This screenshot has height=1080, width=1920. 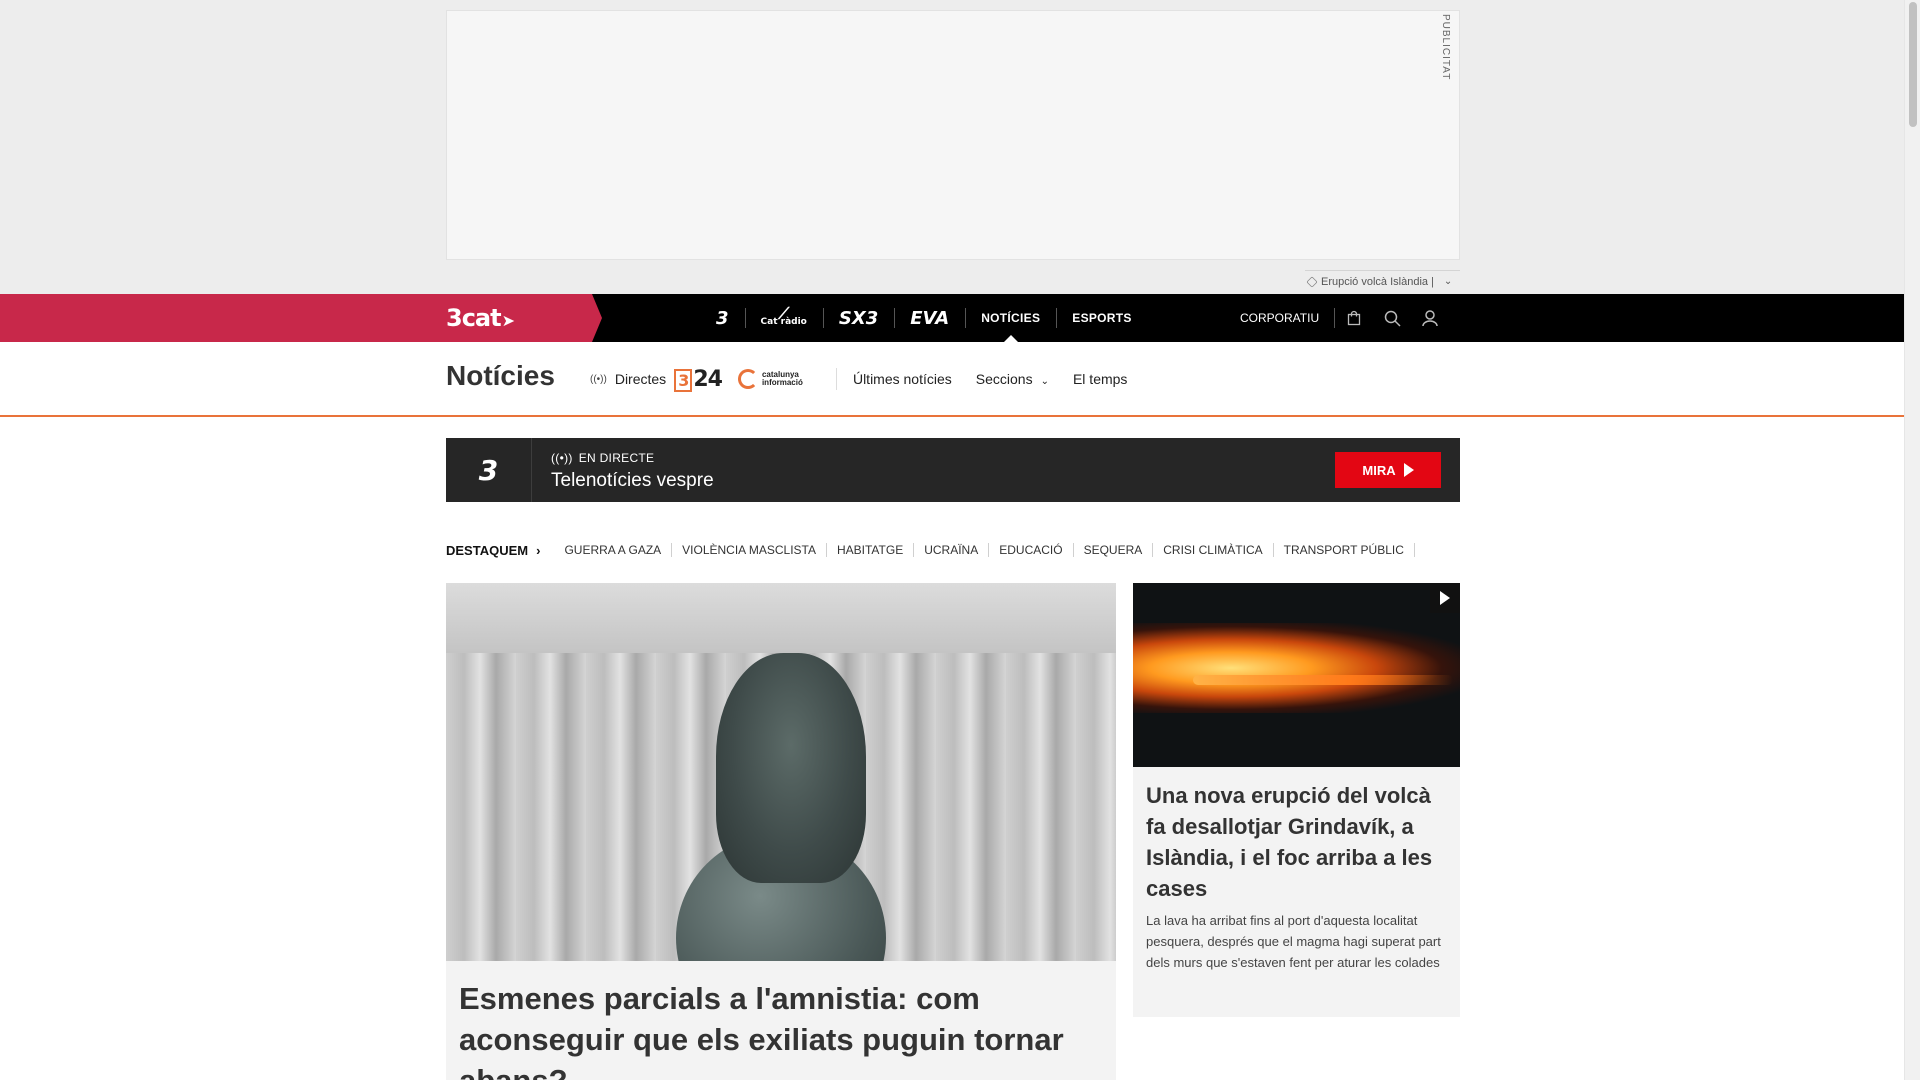 I want to click on channel-eva: EVA, so click(x=929, y=318).